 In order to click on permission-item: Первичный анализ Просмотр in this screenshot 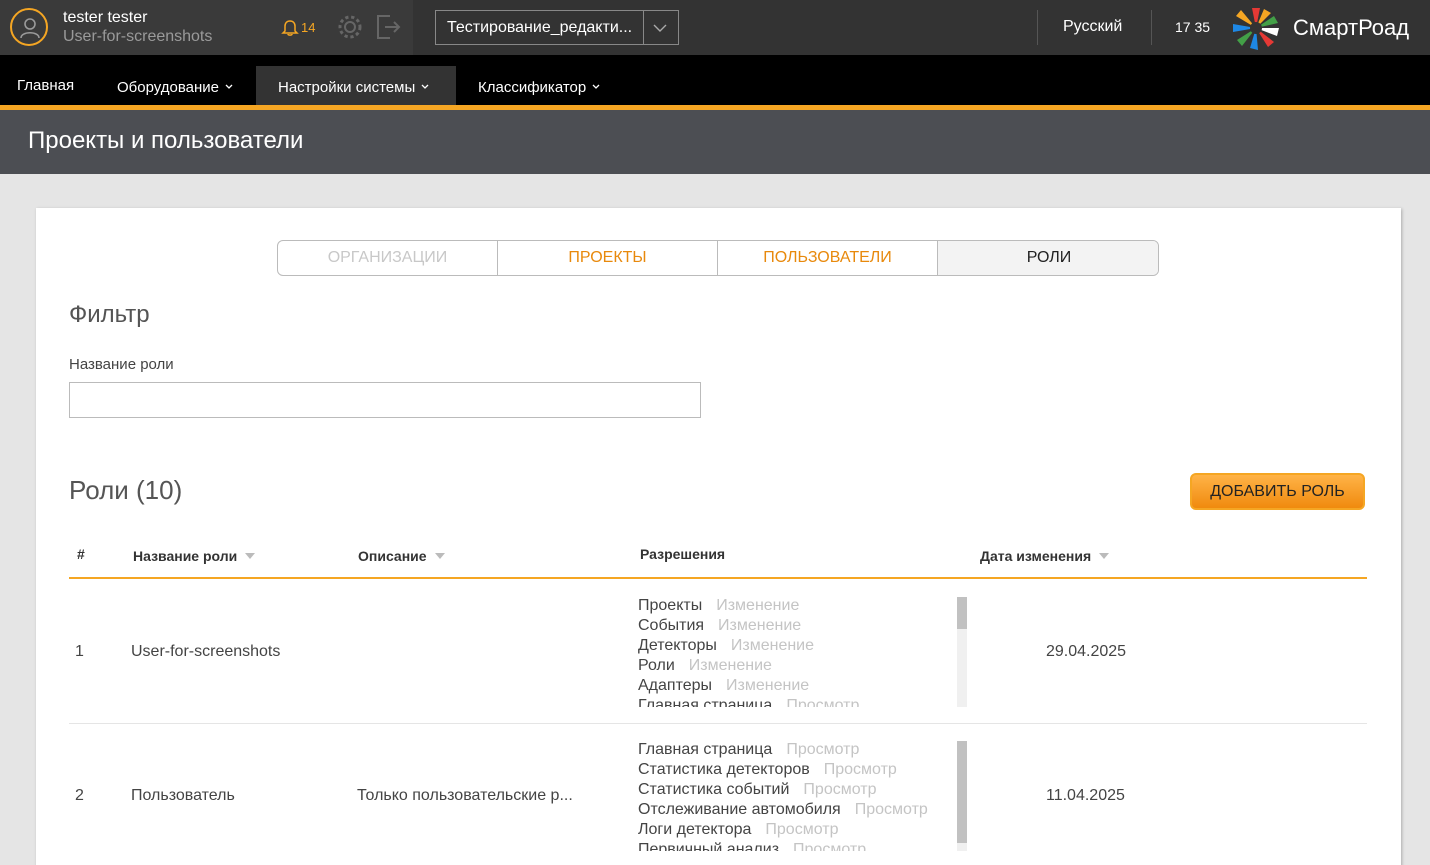, I will do `click(803, 846)`.